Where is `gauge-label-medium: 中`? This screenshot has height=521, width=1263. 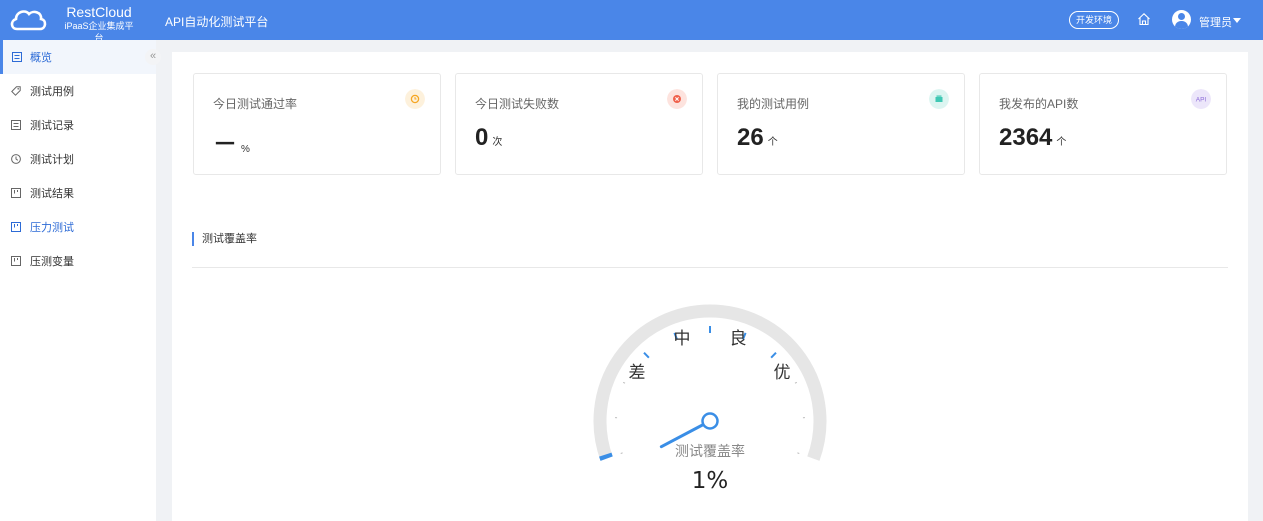 gauge-label-medium: 中 is located at coordinates (682, 339).